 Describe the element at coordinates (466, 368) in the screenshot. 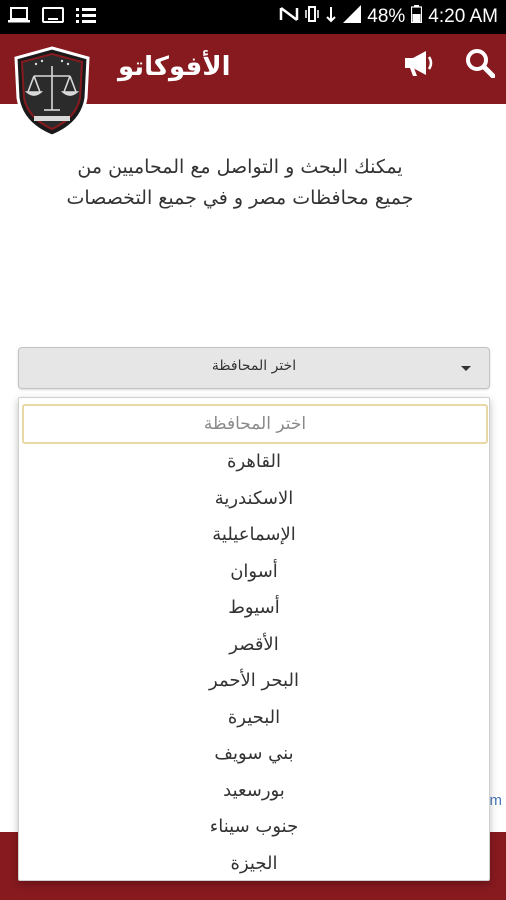

I see `caret-down-icon` at that location.